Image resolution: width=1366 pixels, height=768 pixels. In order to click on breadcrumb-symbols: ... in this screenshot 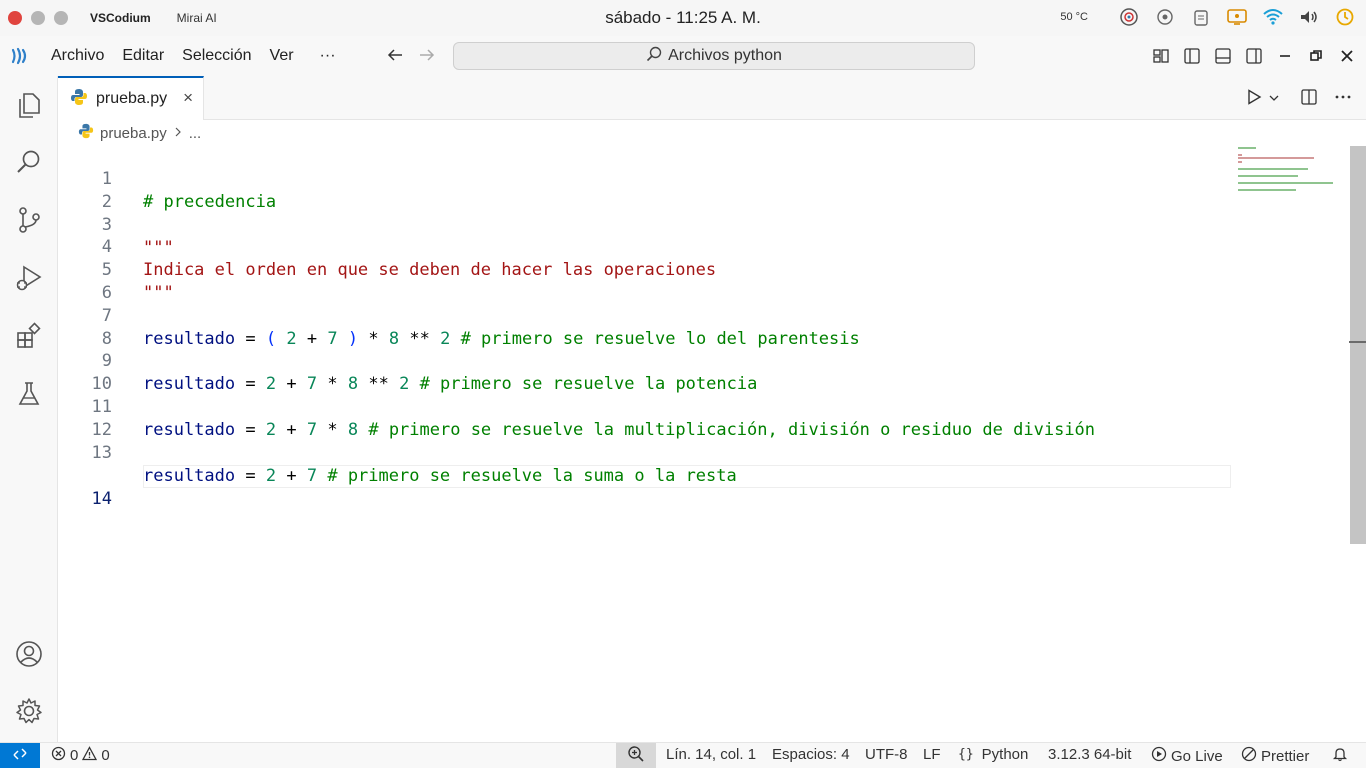, I will do `click(195, 133)`.